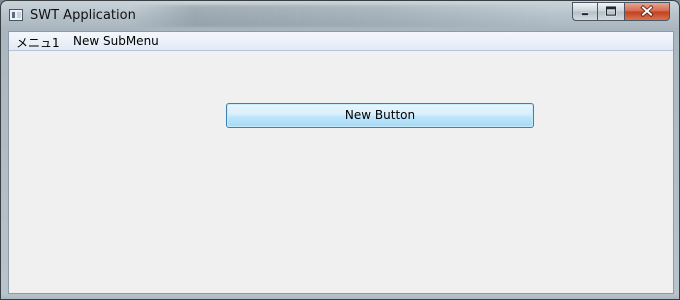 This screenshot has height=300, width=680. What do you see at coordinates (380, 115) in the screenshot?
I see `new-button: New Button` at bounding box center [380, 115].